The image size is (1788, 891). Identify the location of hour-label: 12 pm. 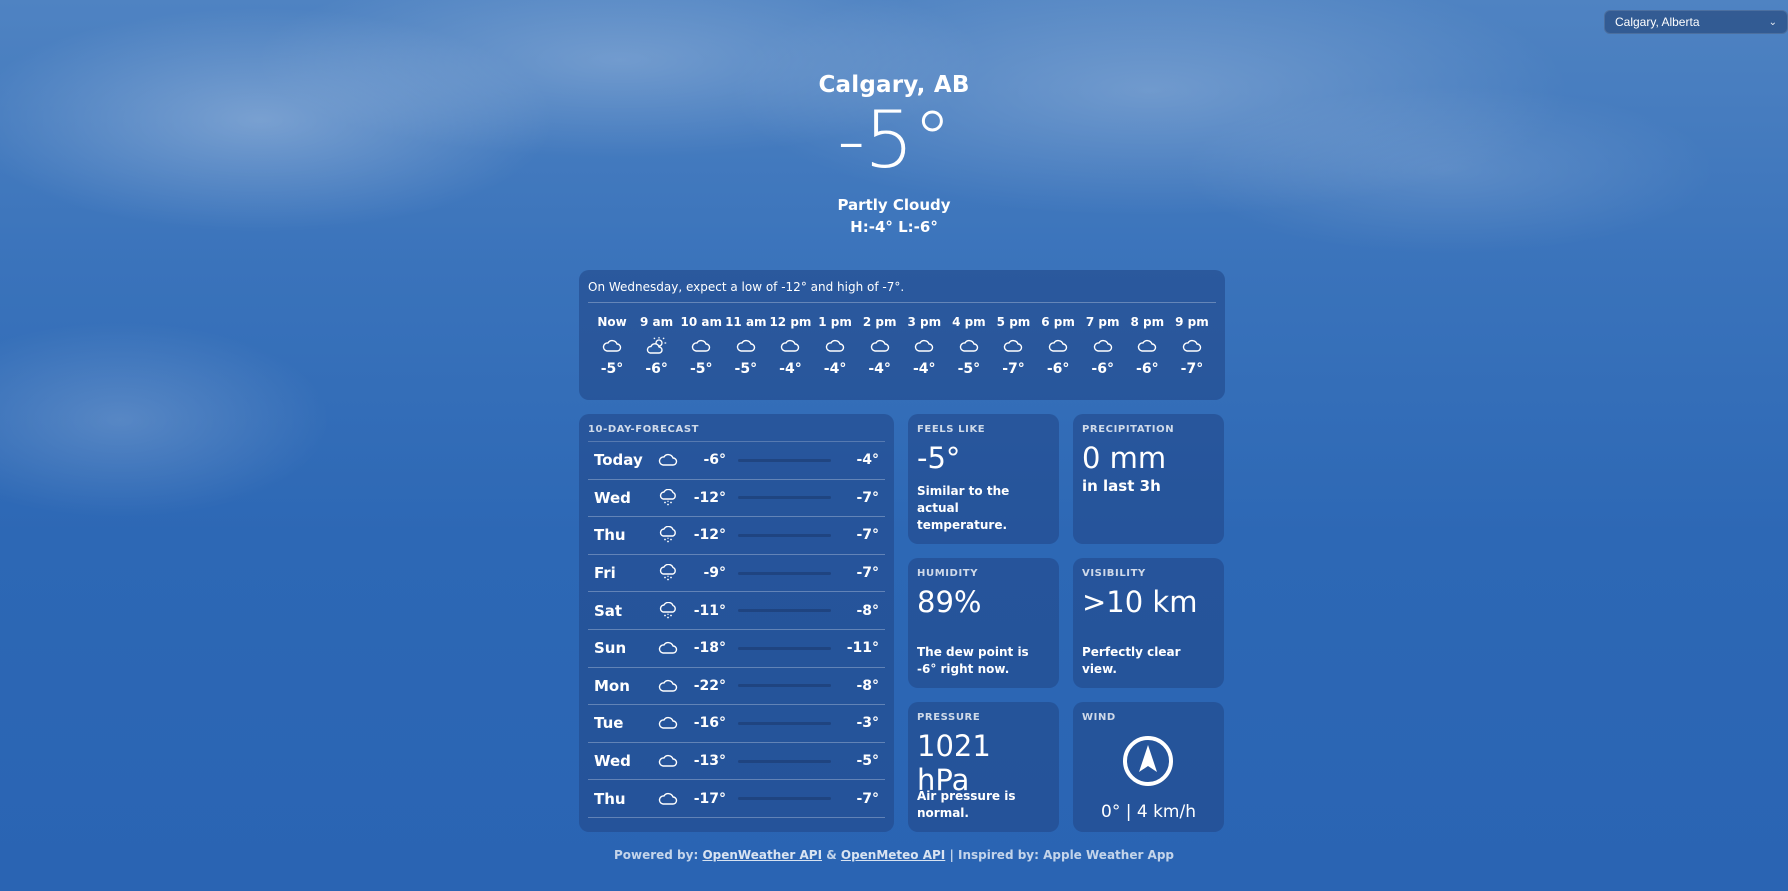
(790, 322).